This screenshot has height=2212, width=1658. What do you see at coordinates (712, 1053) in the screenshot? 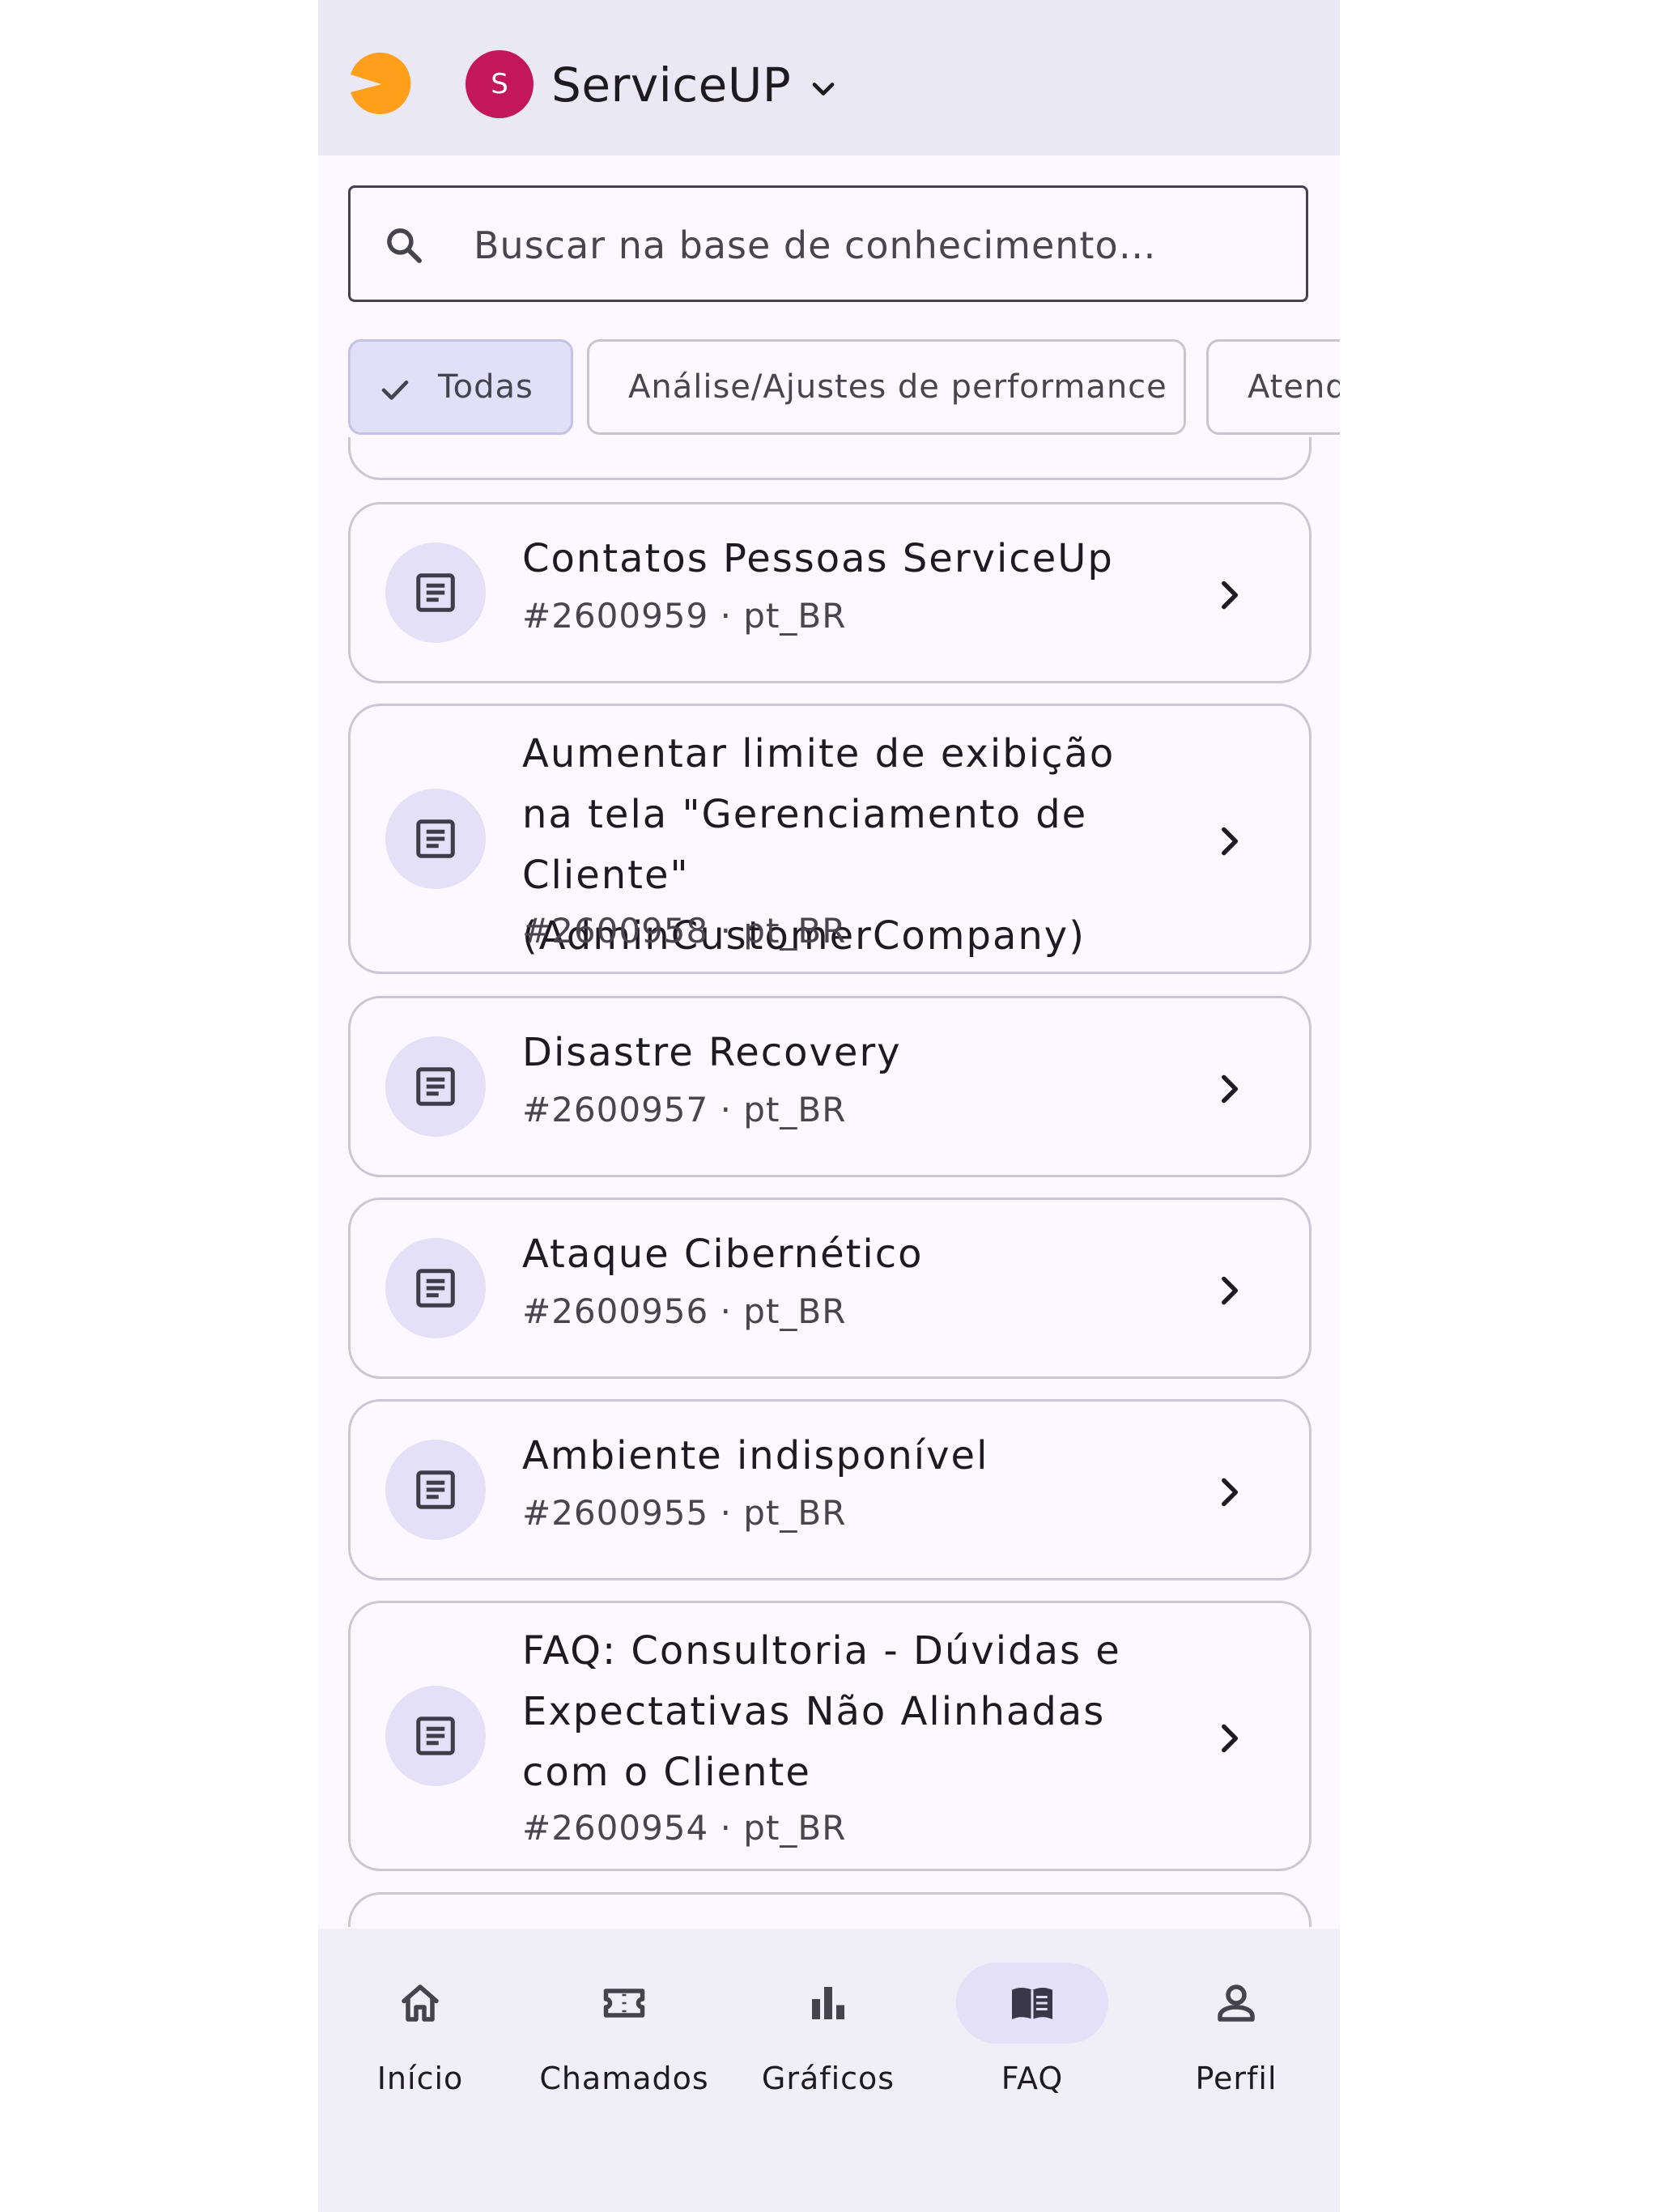
I see `article-title: Disastre Recovery` at bounding box center [712, 1053].